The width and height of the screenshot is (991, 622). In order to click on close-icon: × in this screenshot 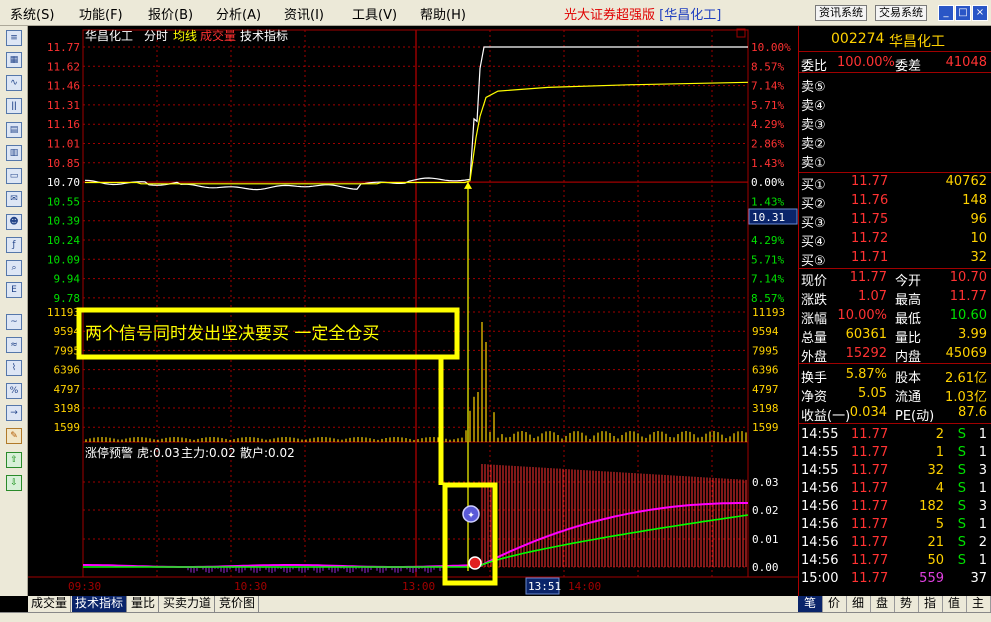, I will do `click(980, 13)`.